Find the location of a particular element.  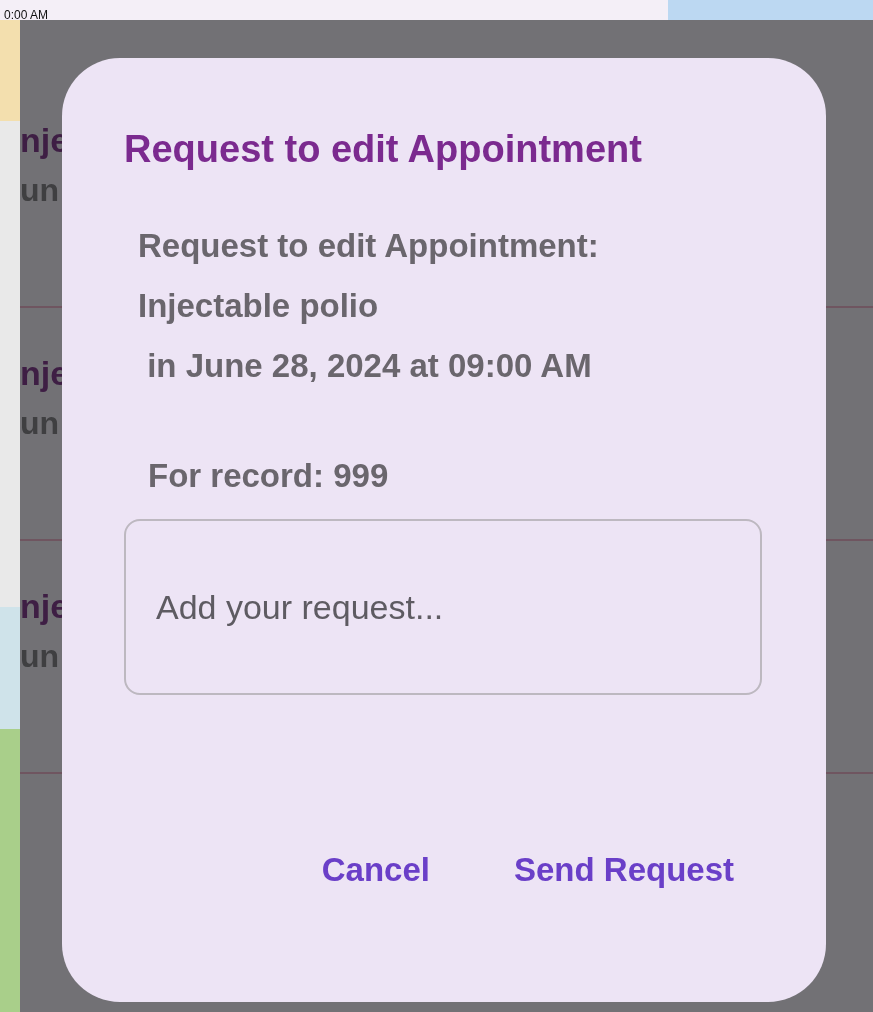

time-text: 0:00 AM is located at coordinates (26, 15).